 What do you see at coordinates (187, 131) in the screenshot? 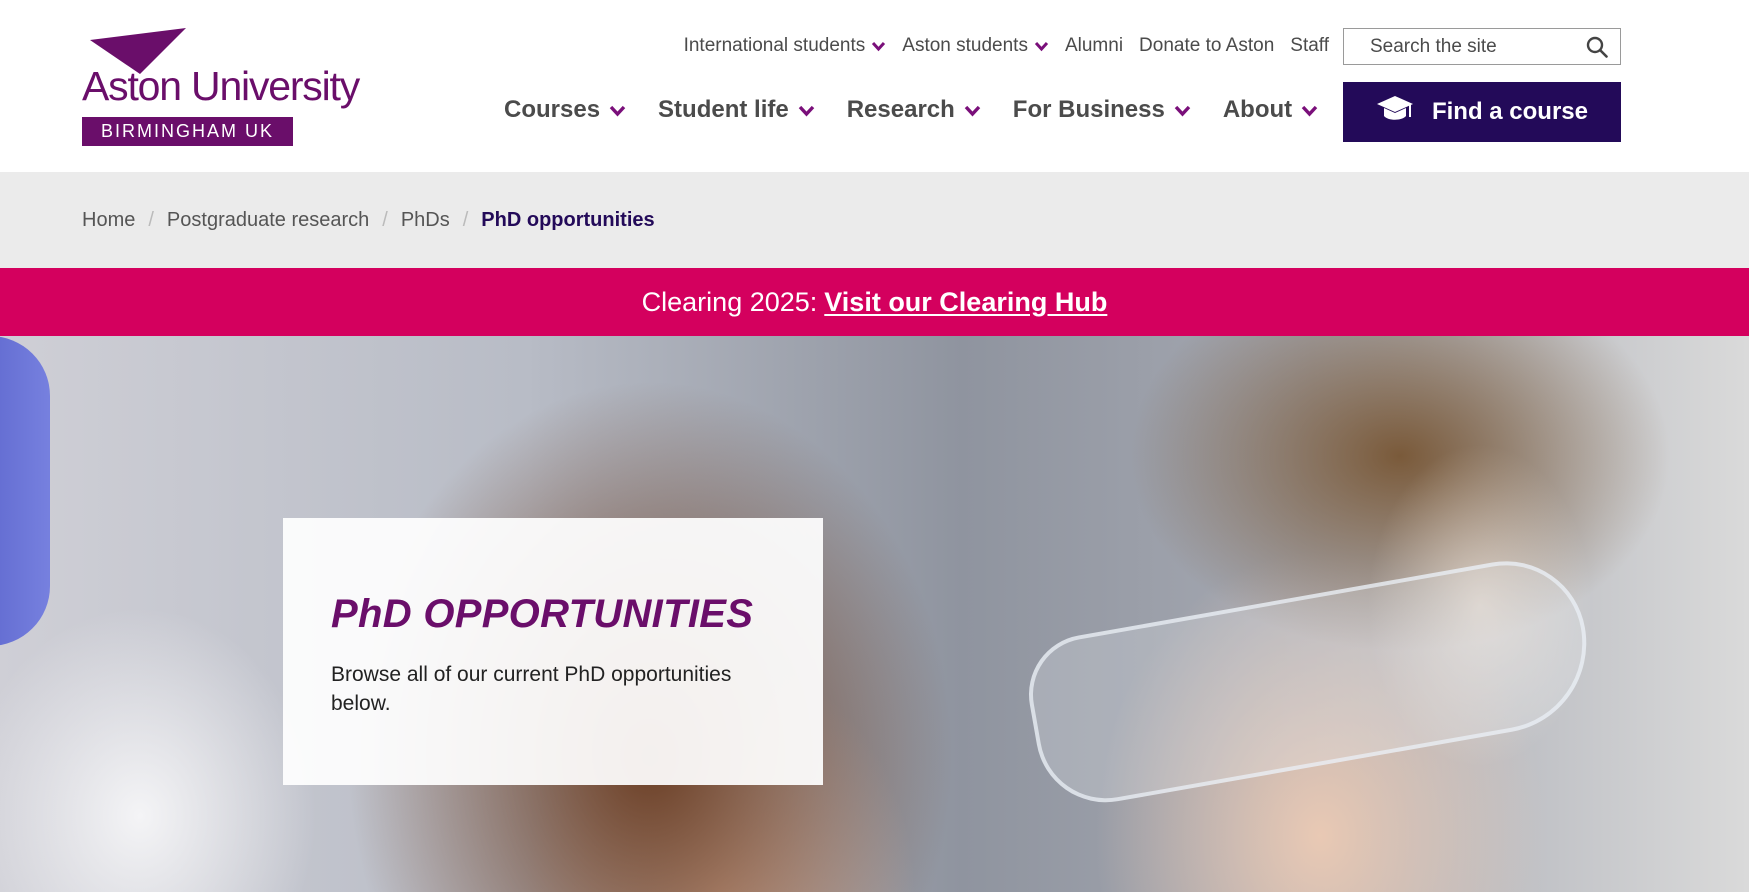
I see `logo-location: BIRMINGHAM UK` at bounding box center [187, 131].